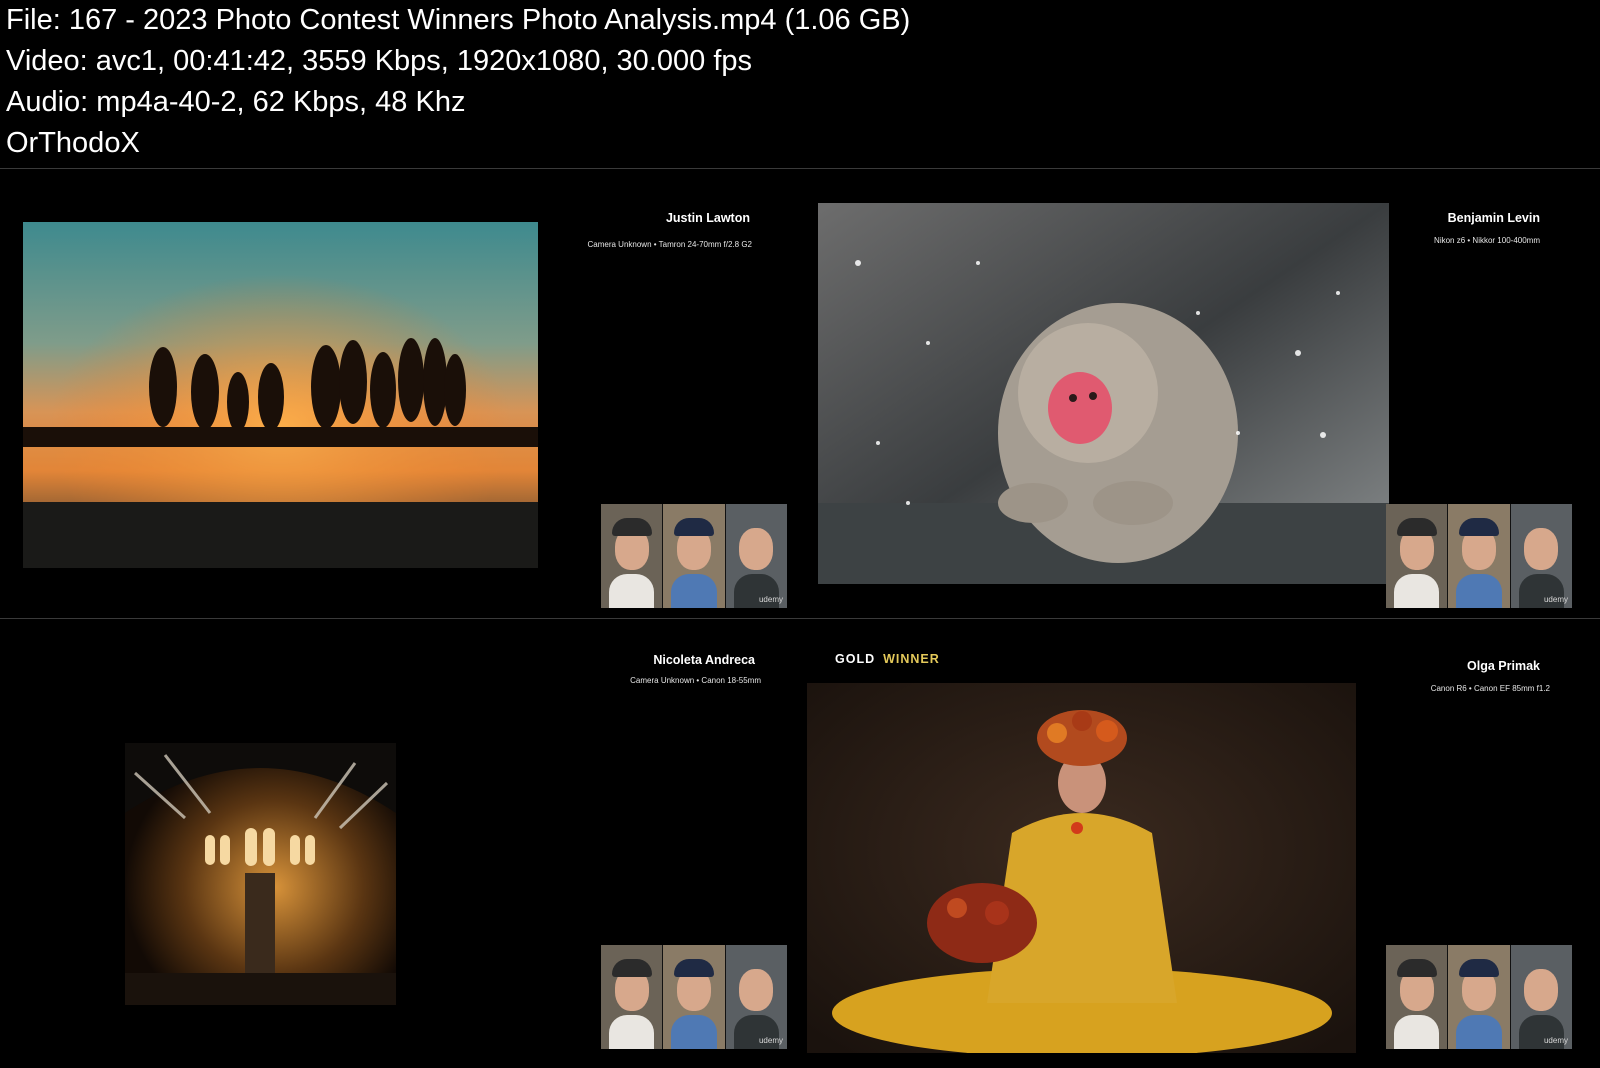 The width and height of the screenshot is (1600, 1068). What do you see at coordinates (911, 659) in the screenshot?
I see `award-suffix: WINNER` at bounding box center [911, 659].